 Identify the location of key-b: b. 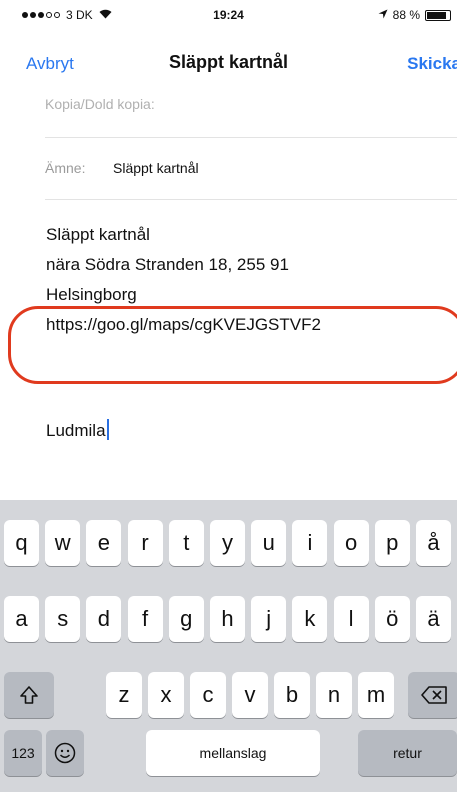
(292, 695).